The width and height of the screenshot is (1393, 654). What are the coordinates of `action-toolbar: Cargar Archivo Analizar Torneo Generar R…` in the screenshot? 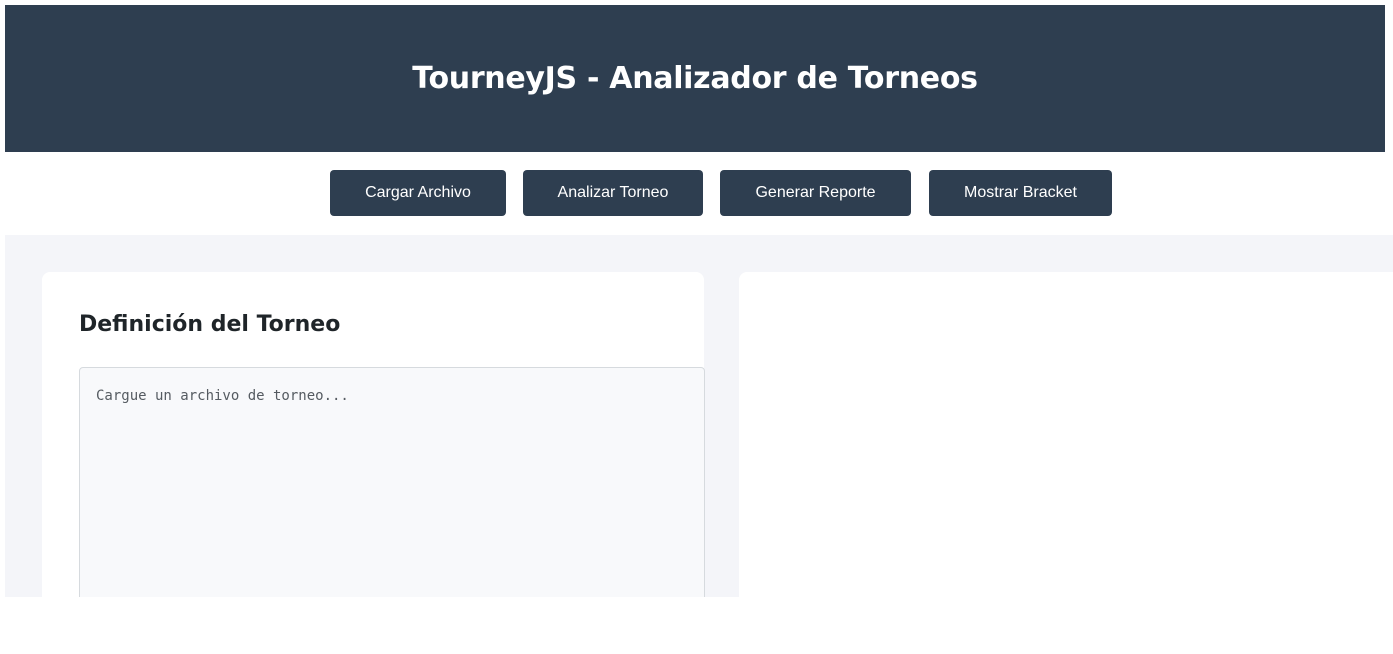 It's located at (699, 193).